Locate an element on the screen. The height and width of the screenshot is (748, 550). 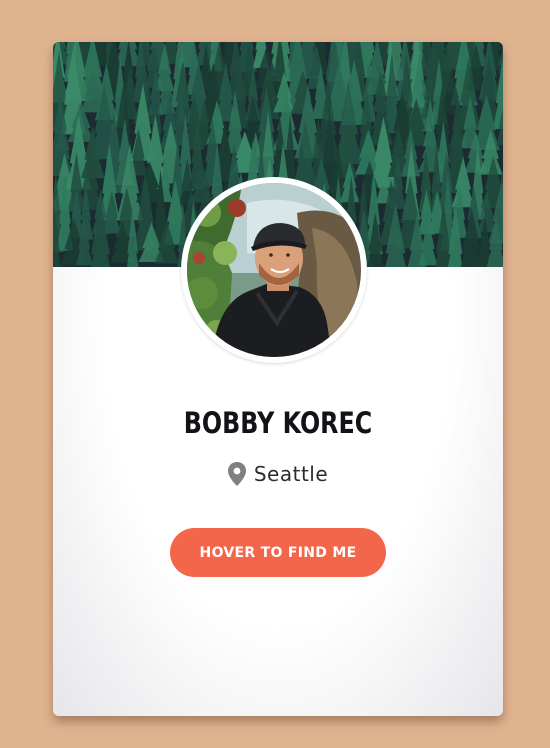
map-pin-icon is located at coordinates (236, 474).